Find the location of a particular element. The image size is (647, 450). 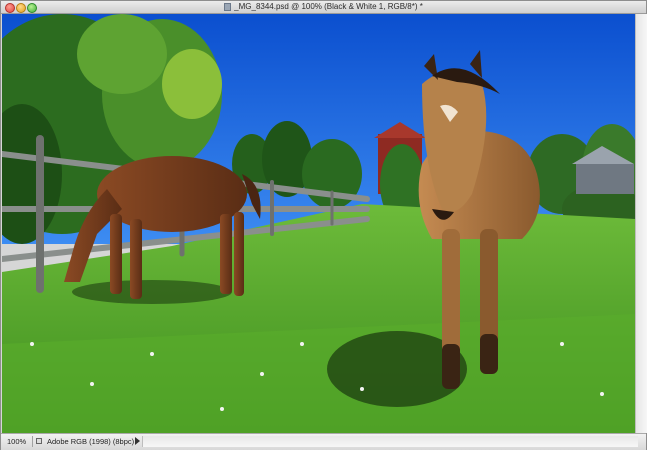

document-info-icon is located at coordinates (39, 441).